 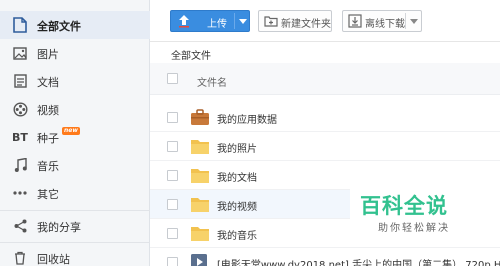 What do you see at coordinates (48, 166) in the screenshot?
I see `sidebar-item-label: 音乐` at bounding box center [48, 166].